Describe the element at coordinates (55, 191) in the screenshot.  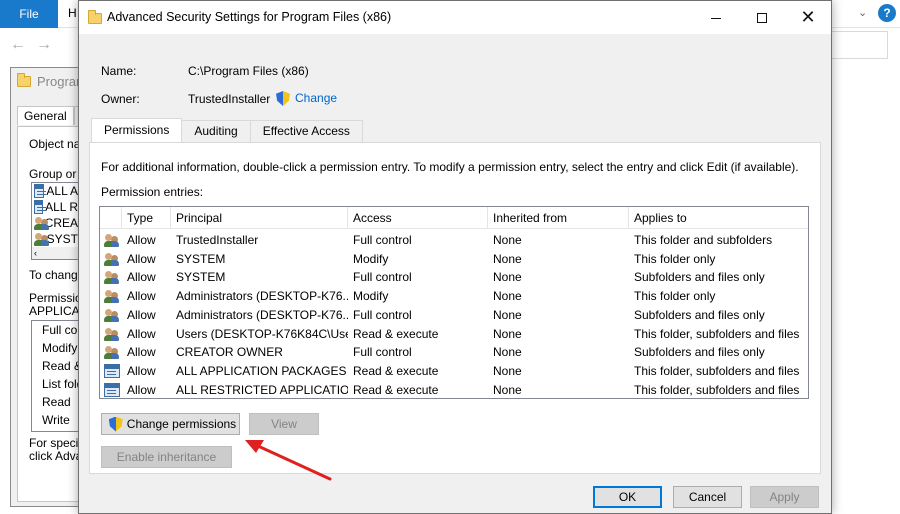
I see `list-item: ALL A` at that location.